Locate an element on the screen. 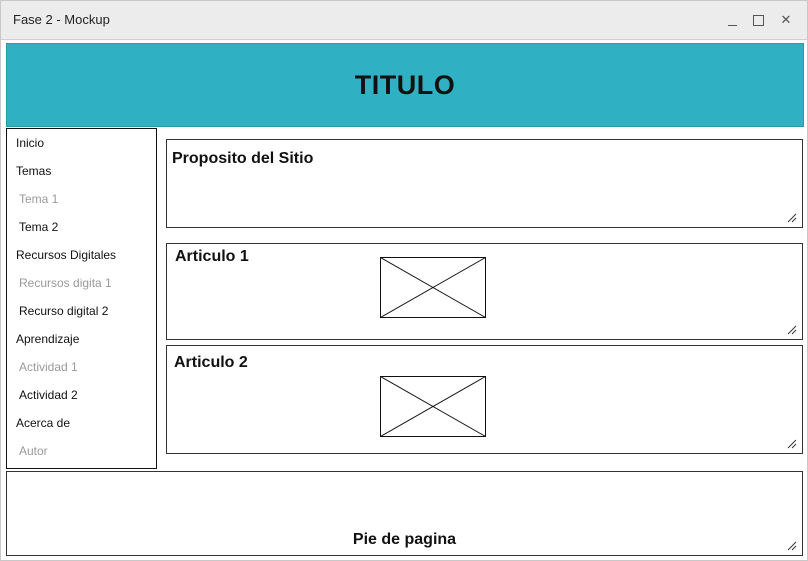 This screenshot has height=561, width=808. sidebar-item-recursos-digita-1: Recursos digita 1 is located at coordinates (65, 283).